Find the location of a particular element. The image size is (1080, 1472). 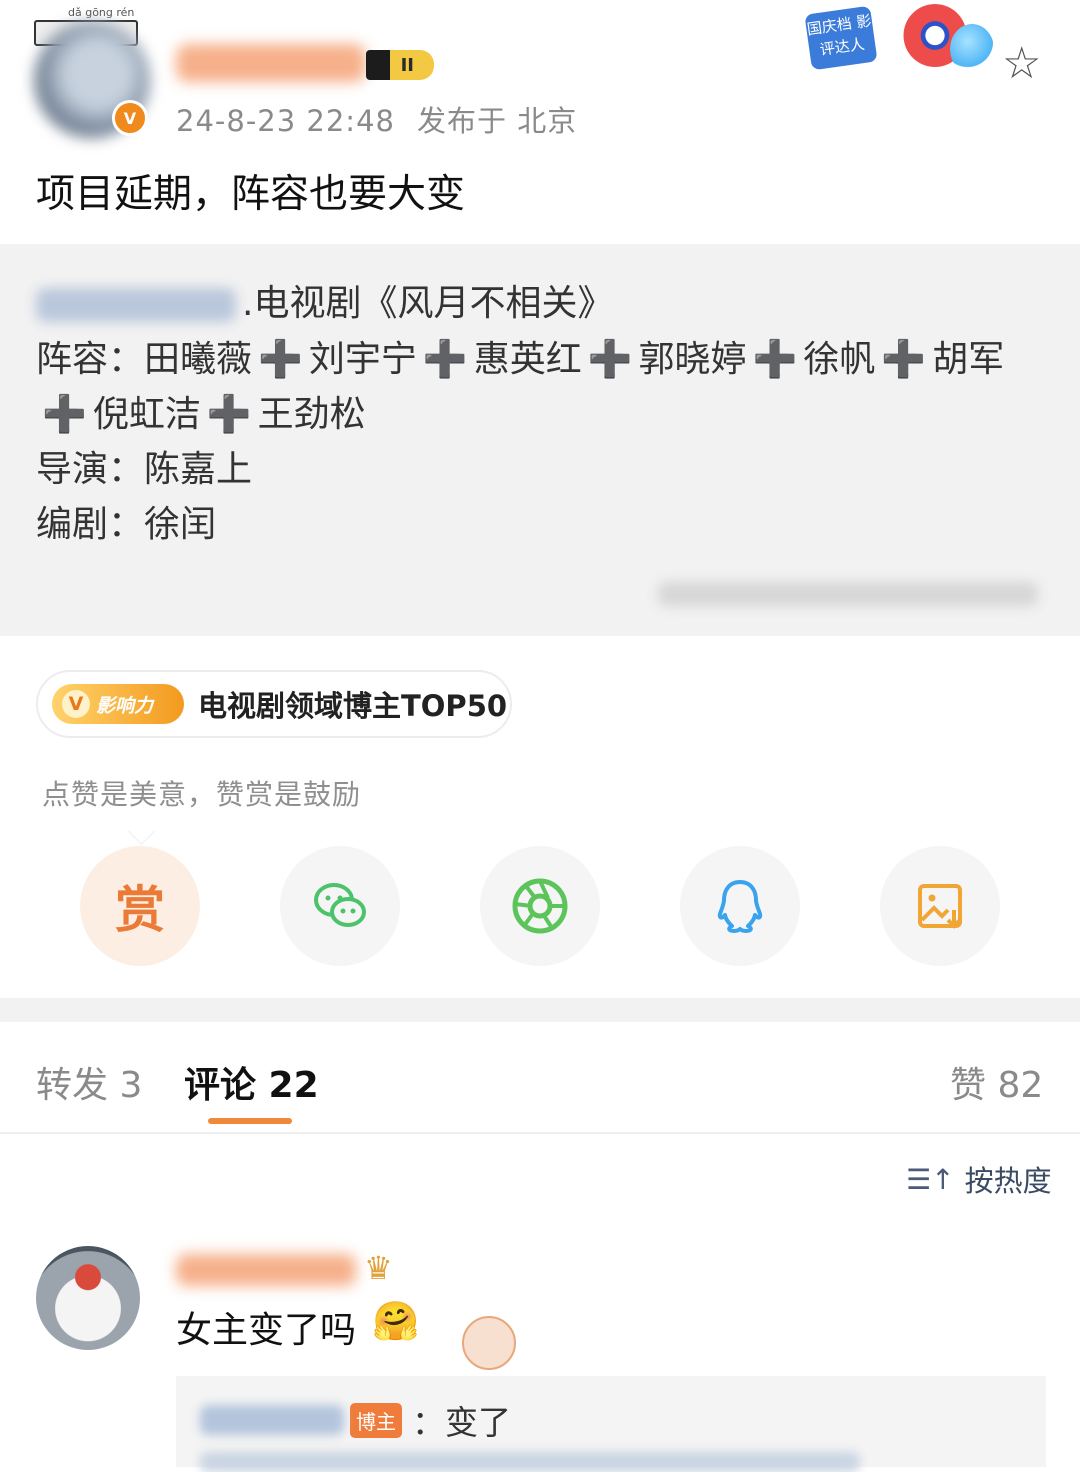

hug-emoji-icon: 🤗 is located at coordinates (396, 1321).